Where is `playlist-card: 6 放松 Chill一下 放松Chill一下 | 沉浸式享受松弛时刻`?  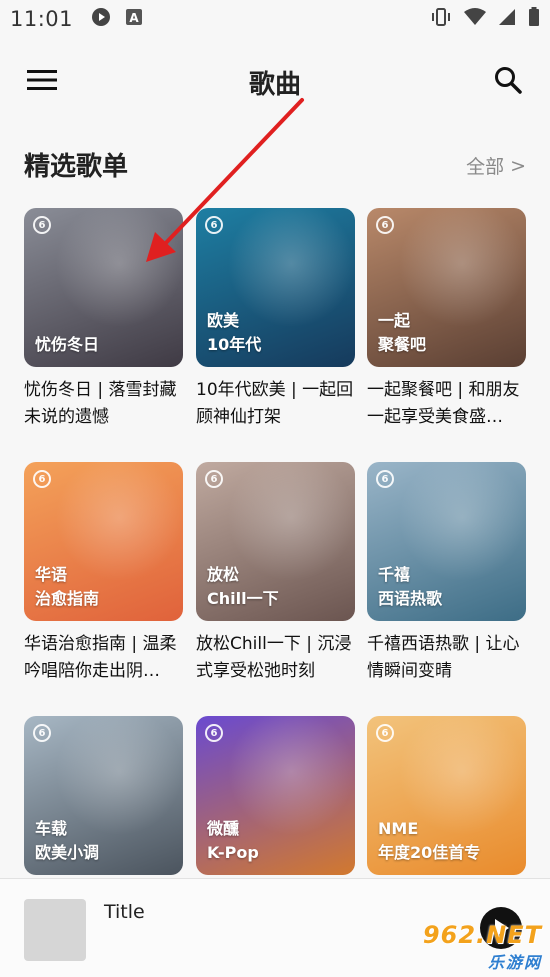 playlist-card: 6 放松 Chill一下 放松Chill一下 | 沉浸式享受松弛时刻 is located at coordinates (275, 573).